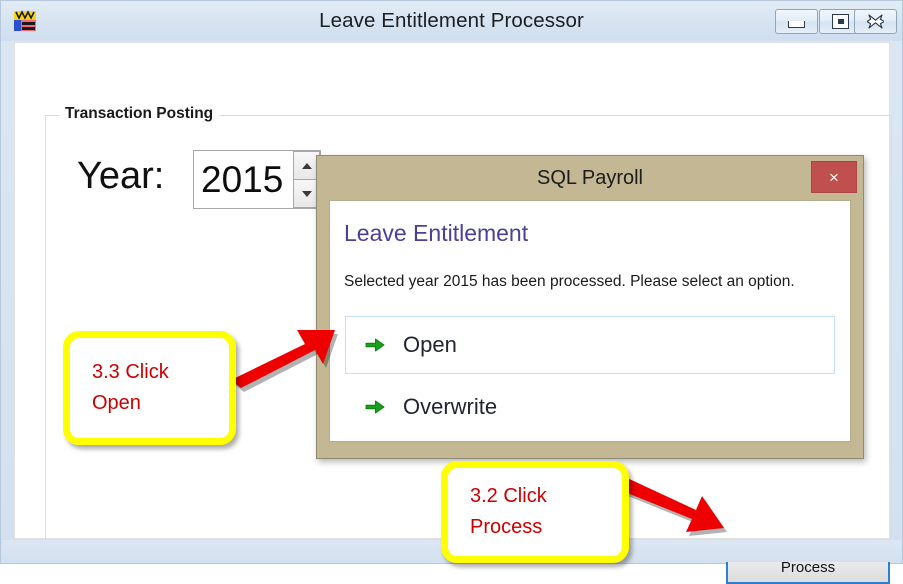  I want to click on status-bar, so click(451, 551).